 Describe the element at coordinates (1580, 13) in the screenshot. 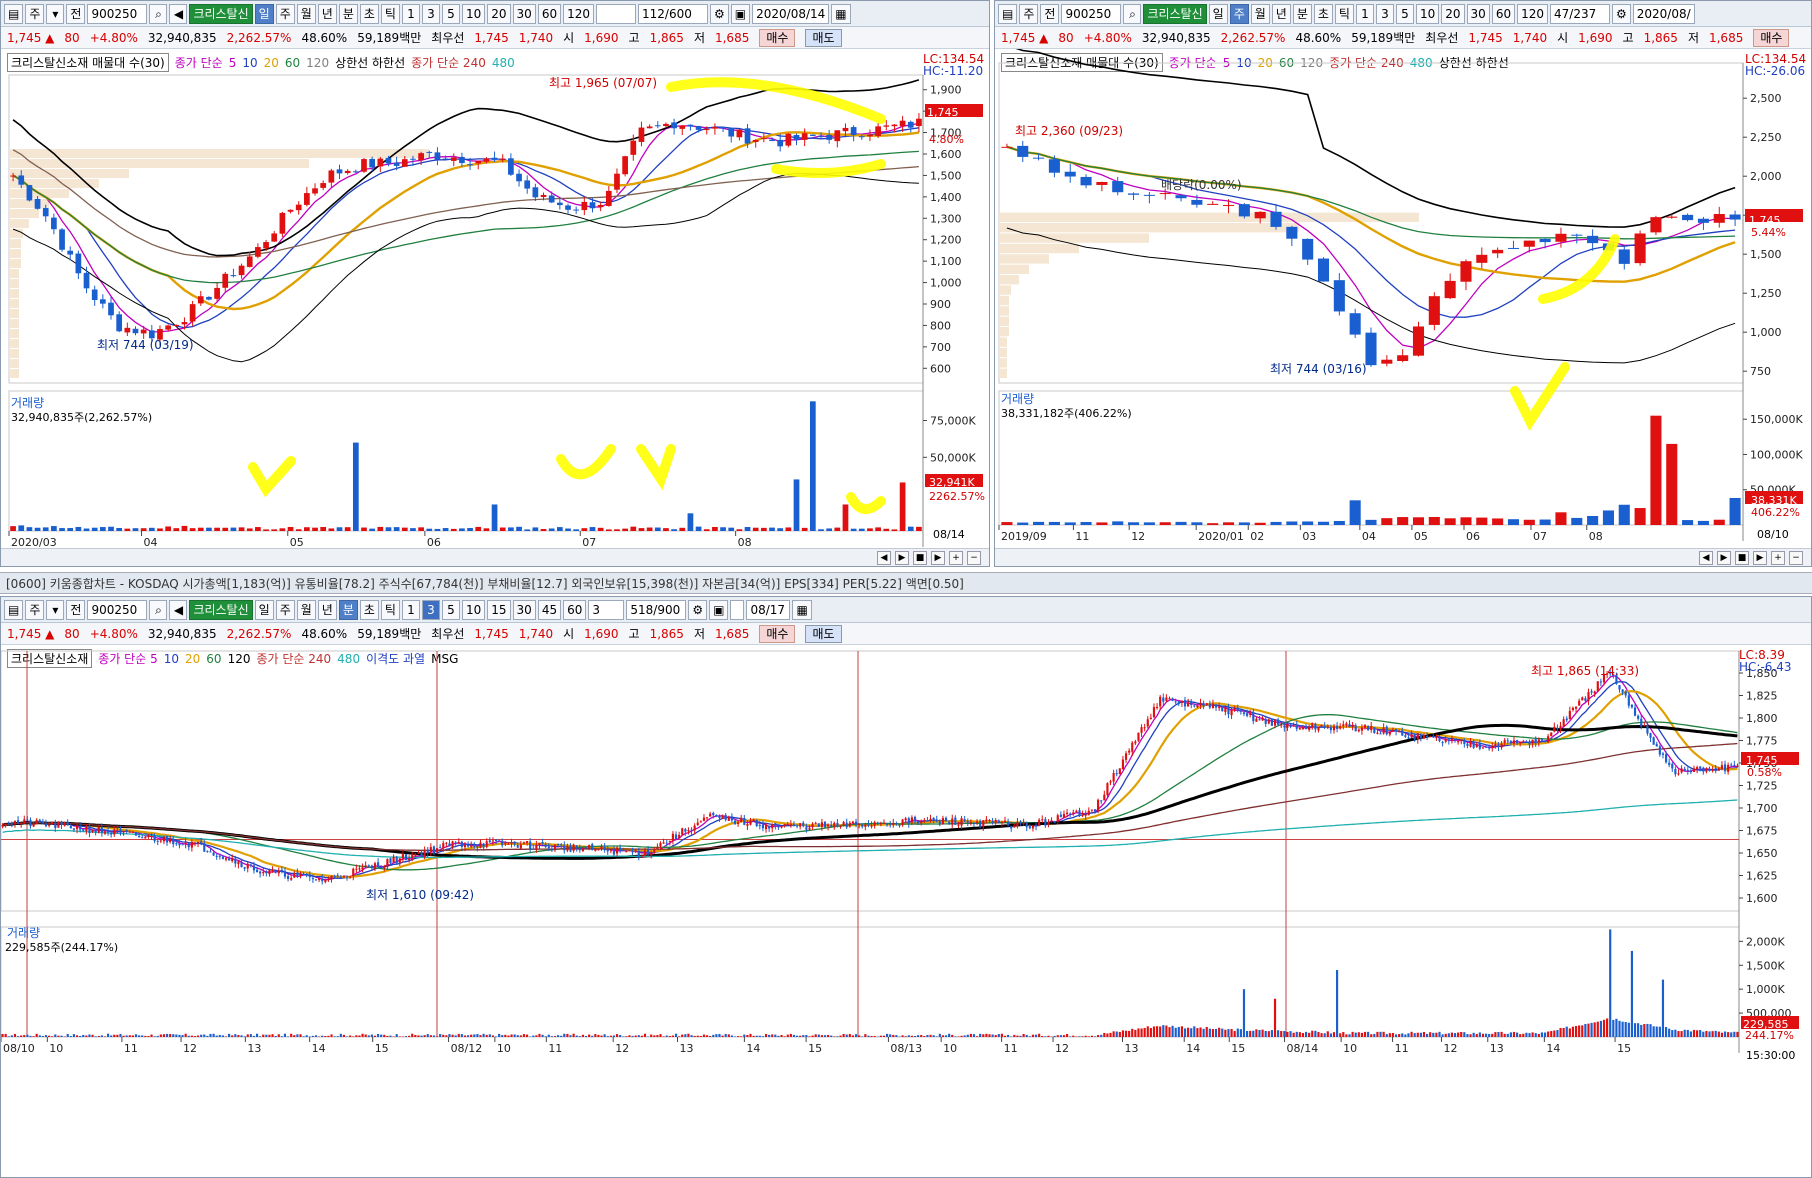

I see `count-input: 47/237` at that location.